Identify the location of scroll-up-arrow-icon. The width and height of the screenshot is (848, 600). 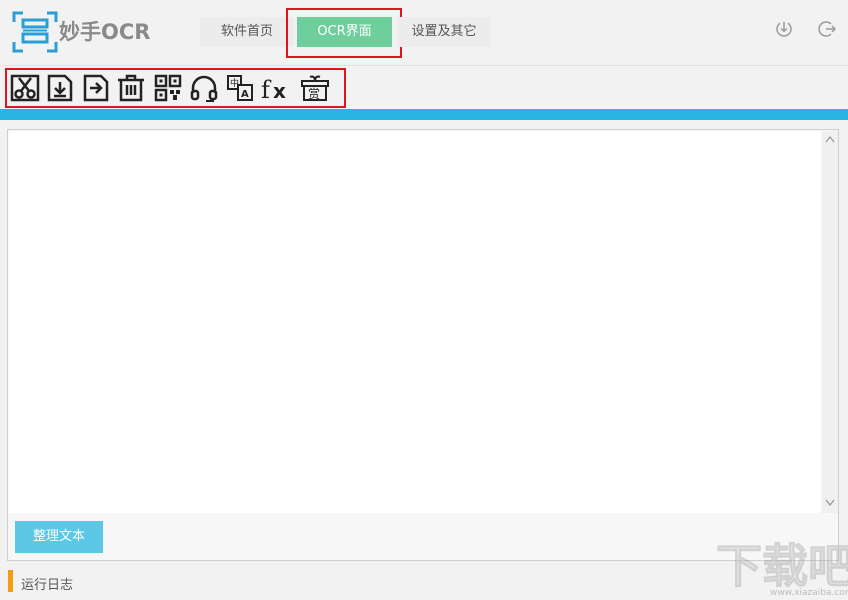
(830, 139).